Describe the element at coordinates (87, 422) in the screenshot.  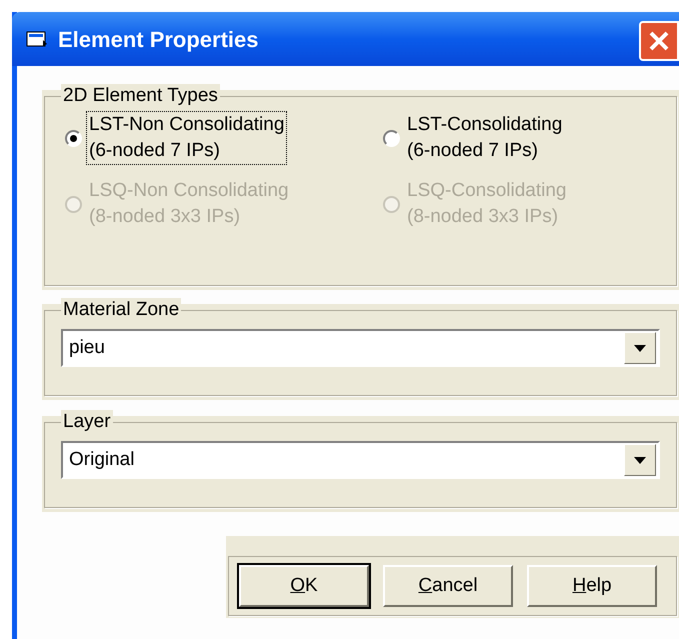
I see `group-label: Layer` at that location.